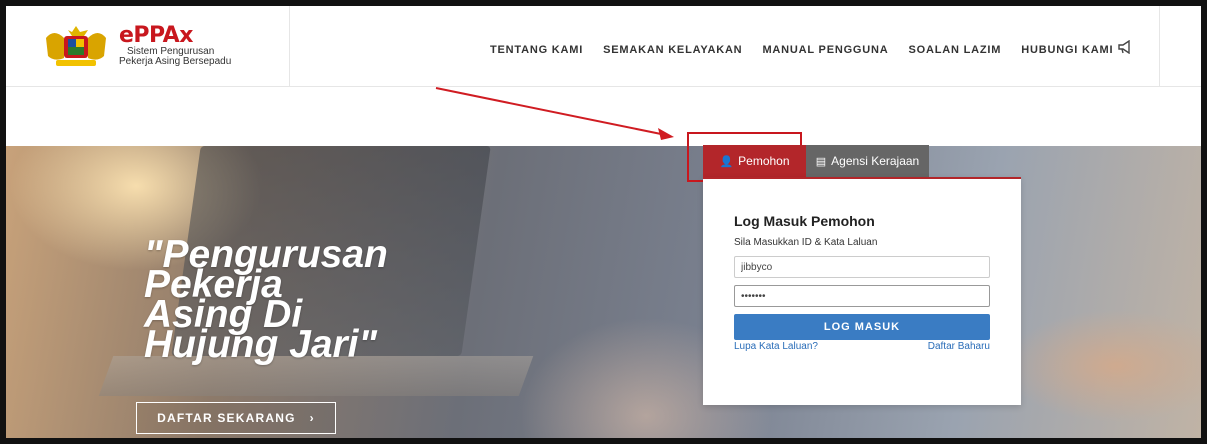 The height and width of the screenshot is (444, 1207). I want to click on tab-pemohon-label: Pemohon, so click(764, 161).